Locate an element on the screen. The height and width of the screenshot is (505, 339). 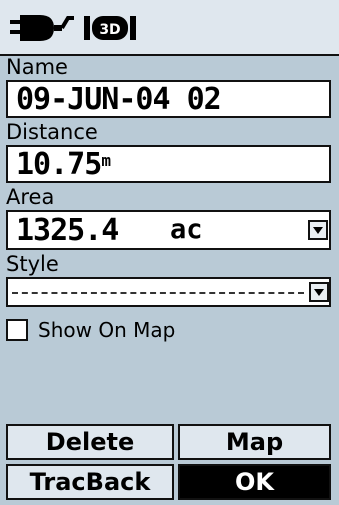
area-label: Area is located at coordinates (30, 197).